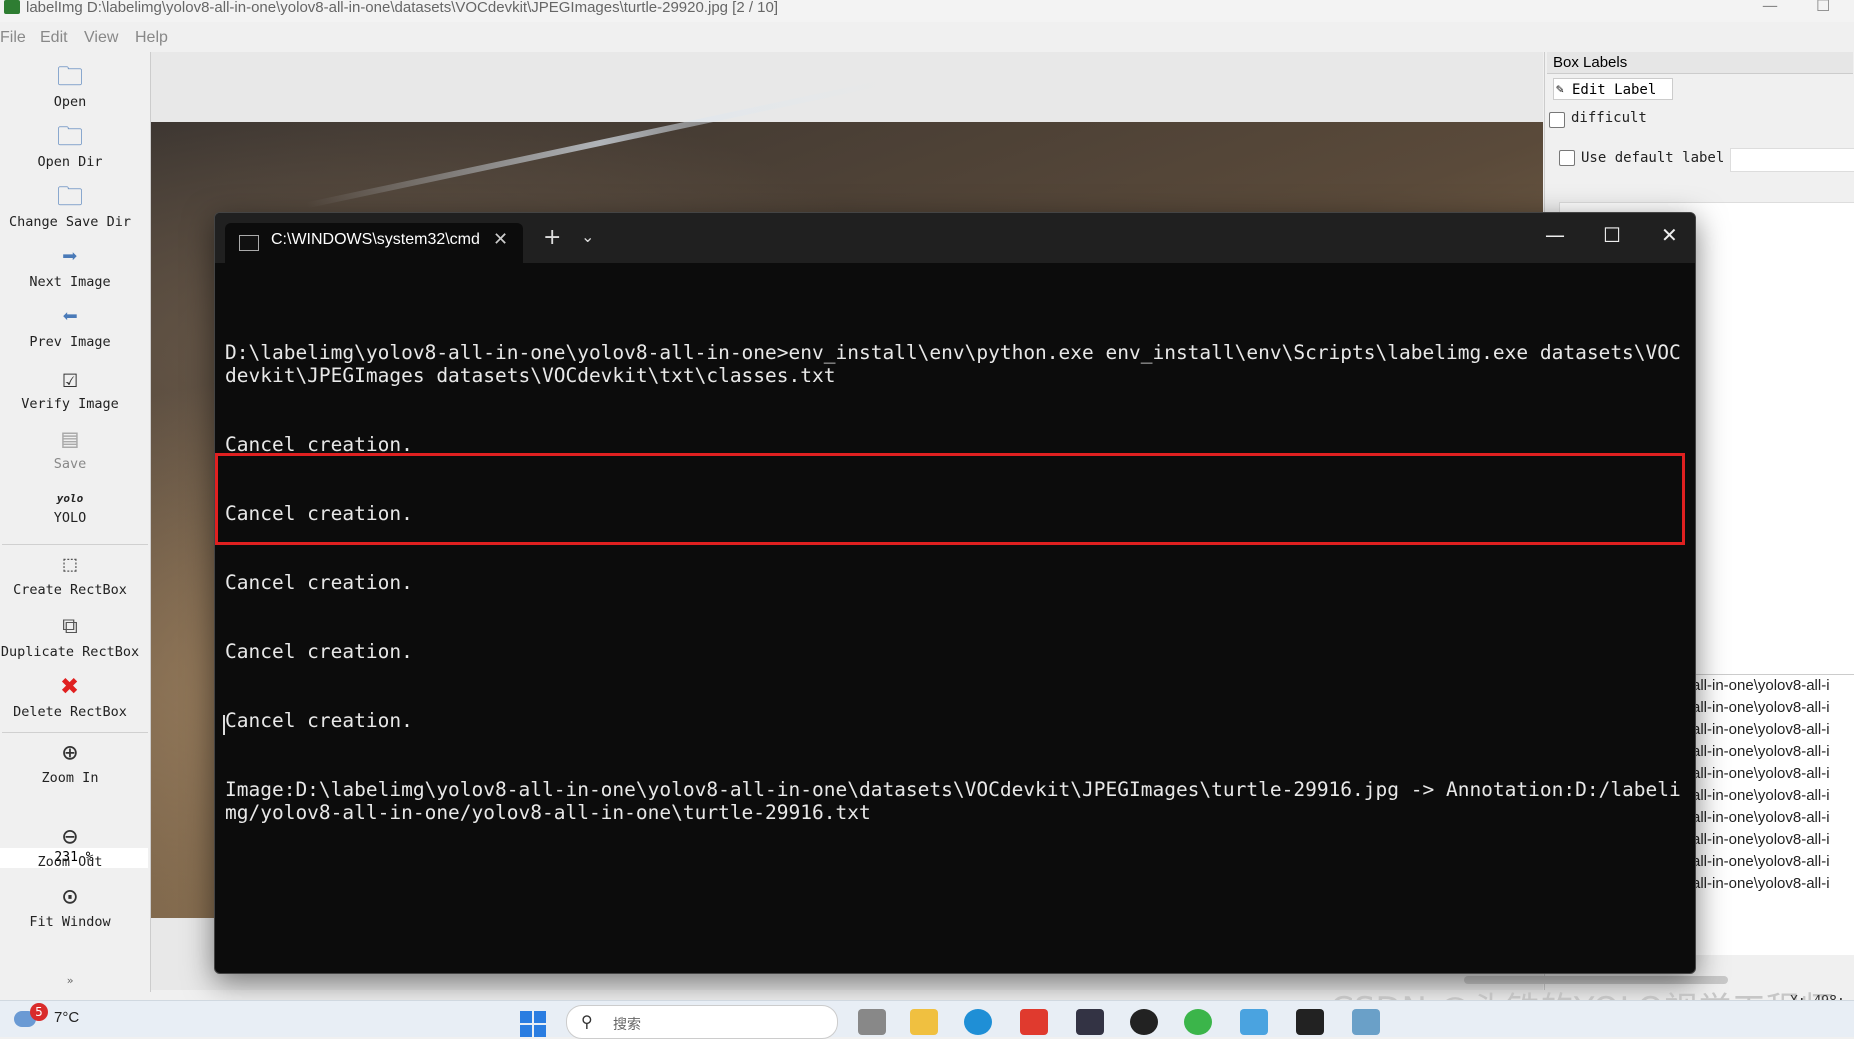 The width and height of the screenshot is (1854, 1039). I want to click on qq-icon, so click(1144, 1022).